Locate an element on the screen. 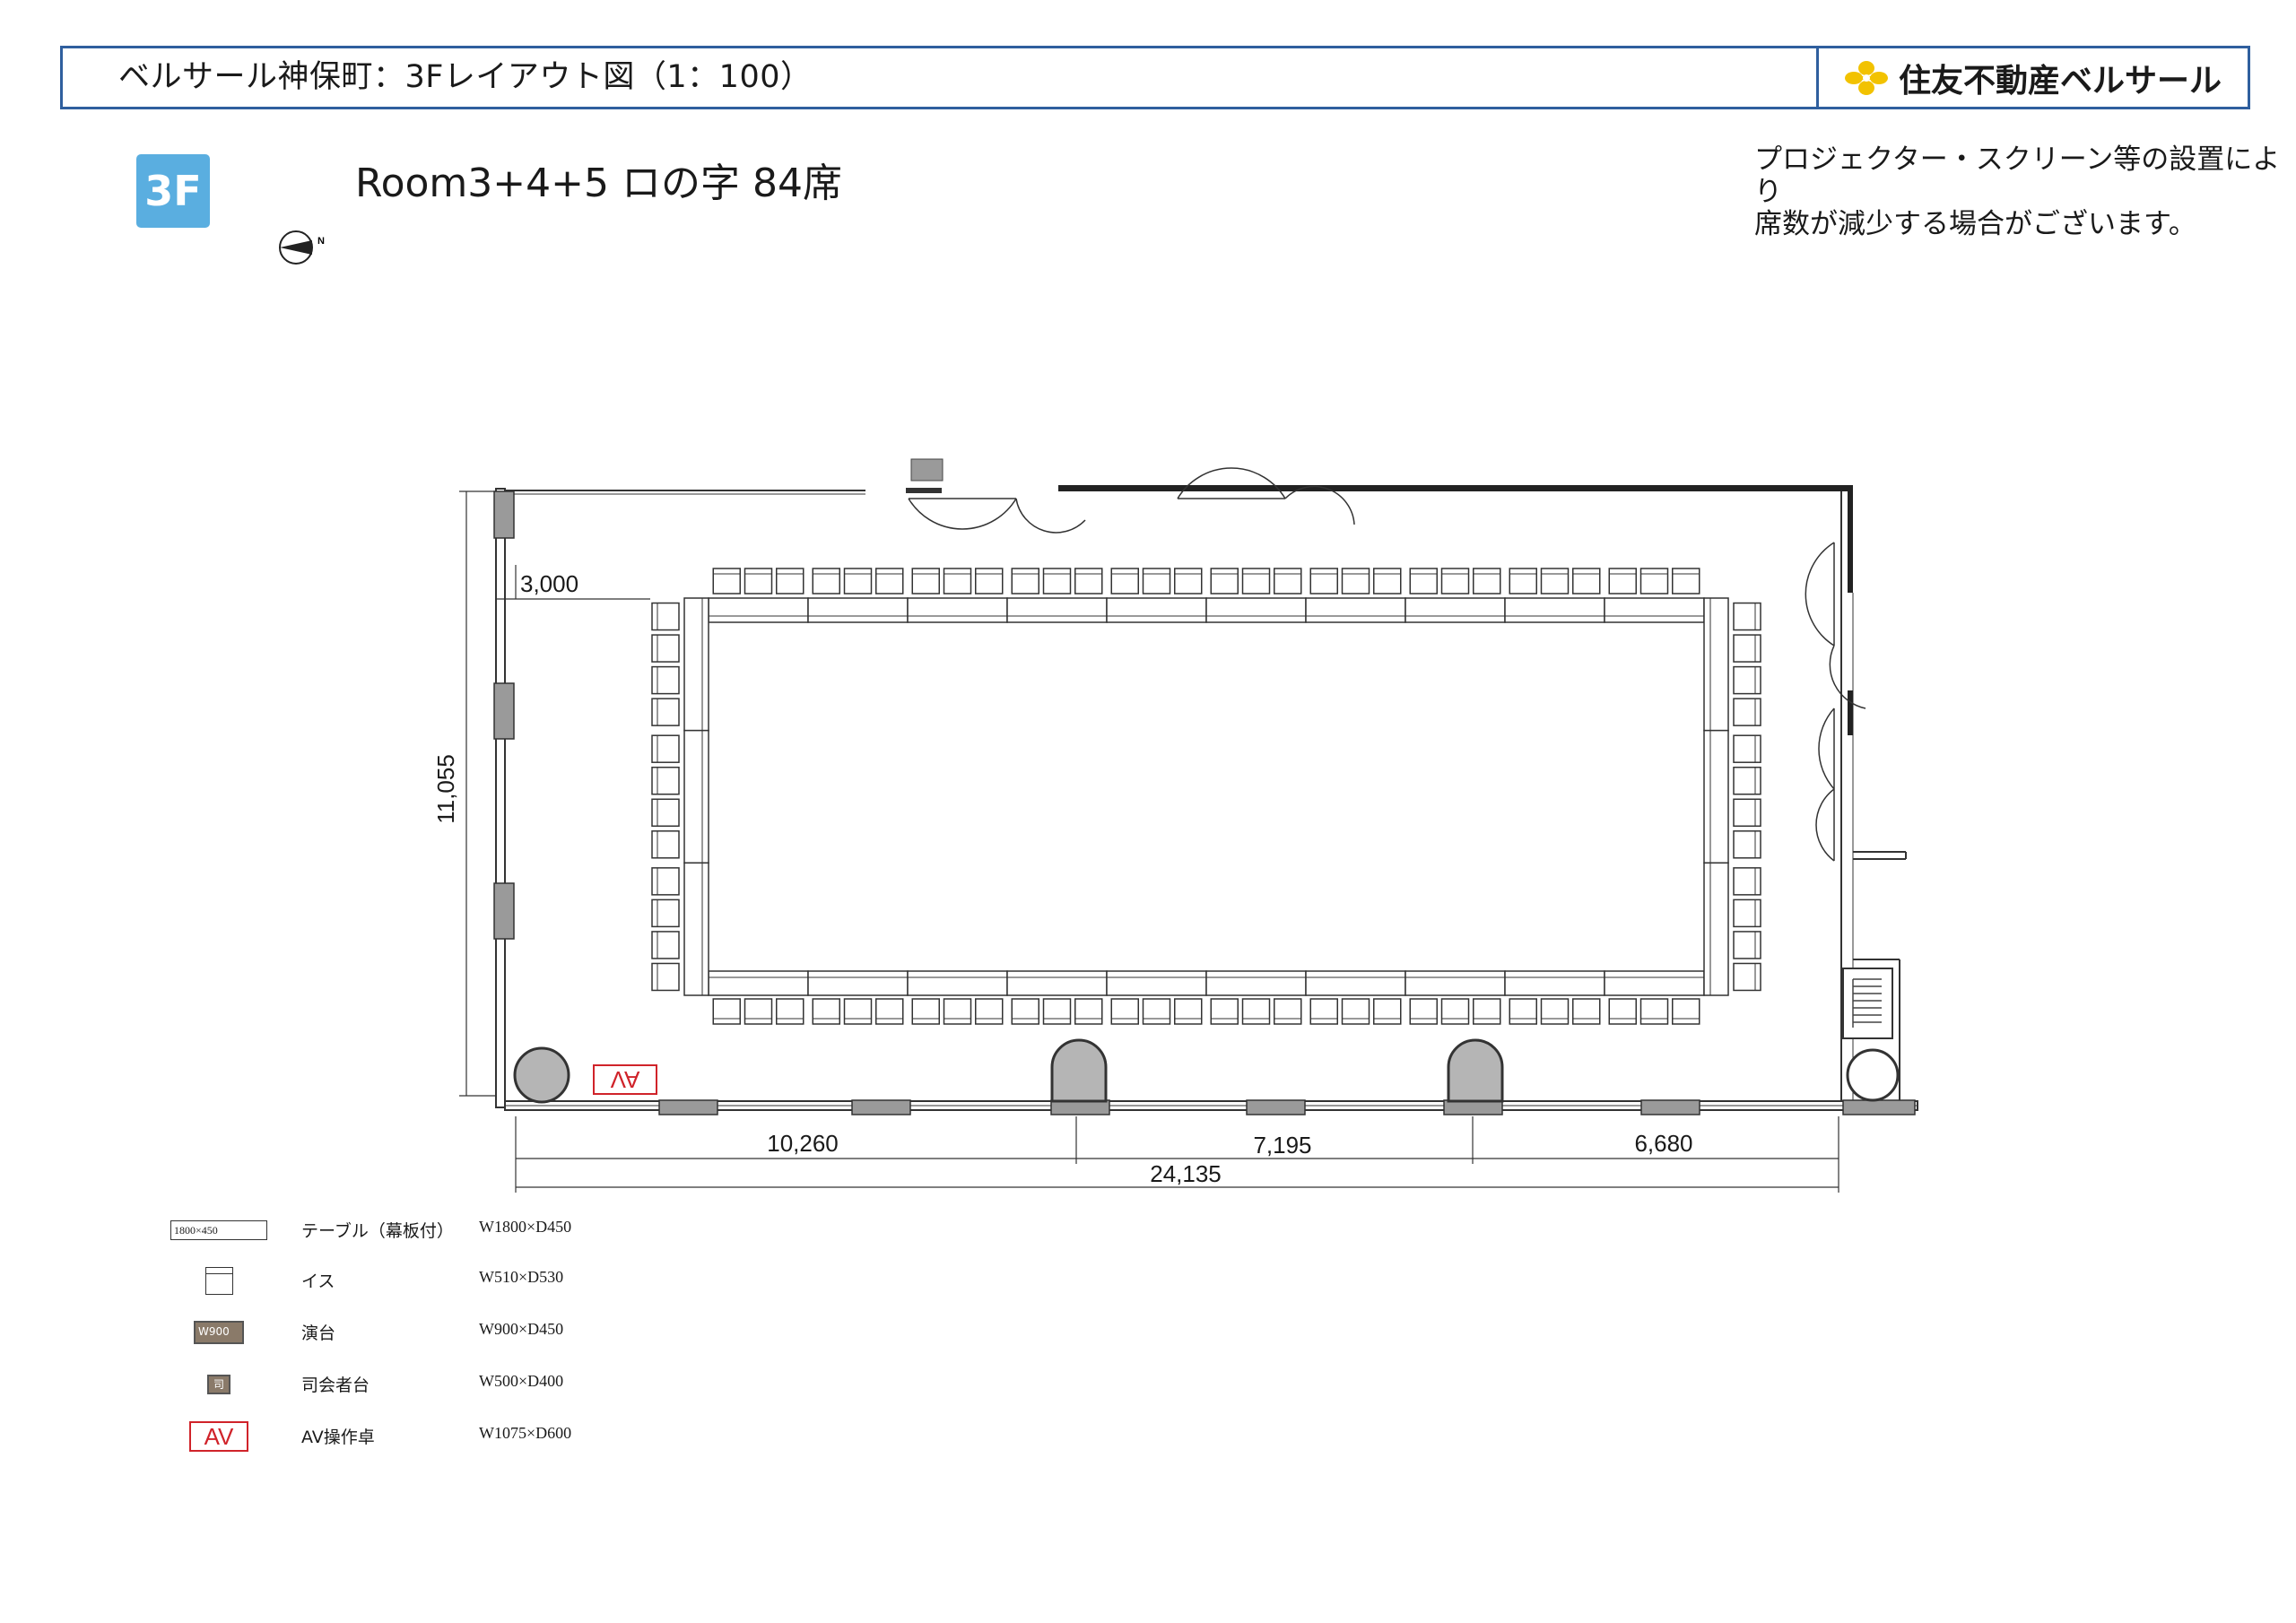  dim-seg1: 10,260 is located at coordinates (803, 1143).